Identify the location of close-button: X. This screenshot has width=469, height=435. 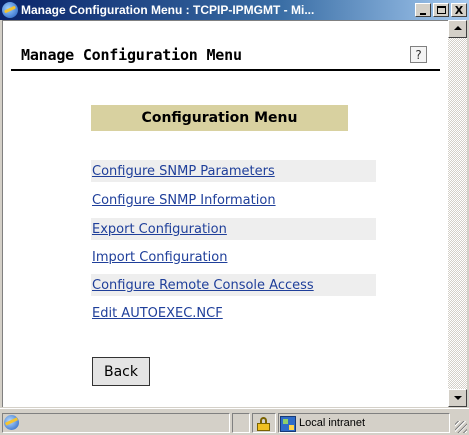
(459, 10).